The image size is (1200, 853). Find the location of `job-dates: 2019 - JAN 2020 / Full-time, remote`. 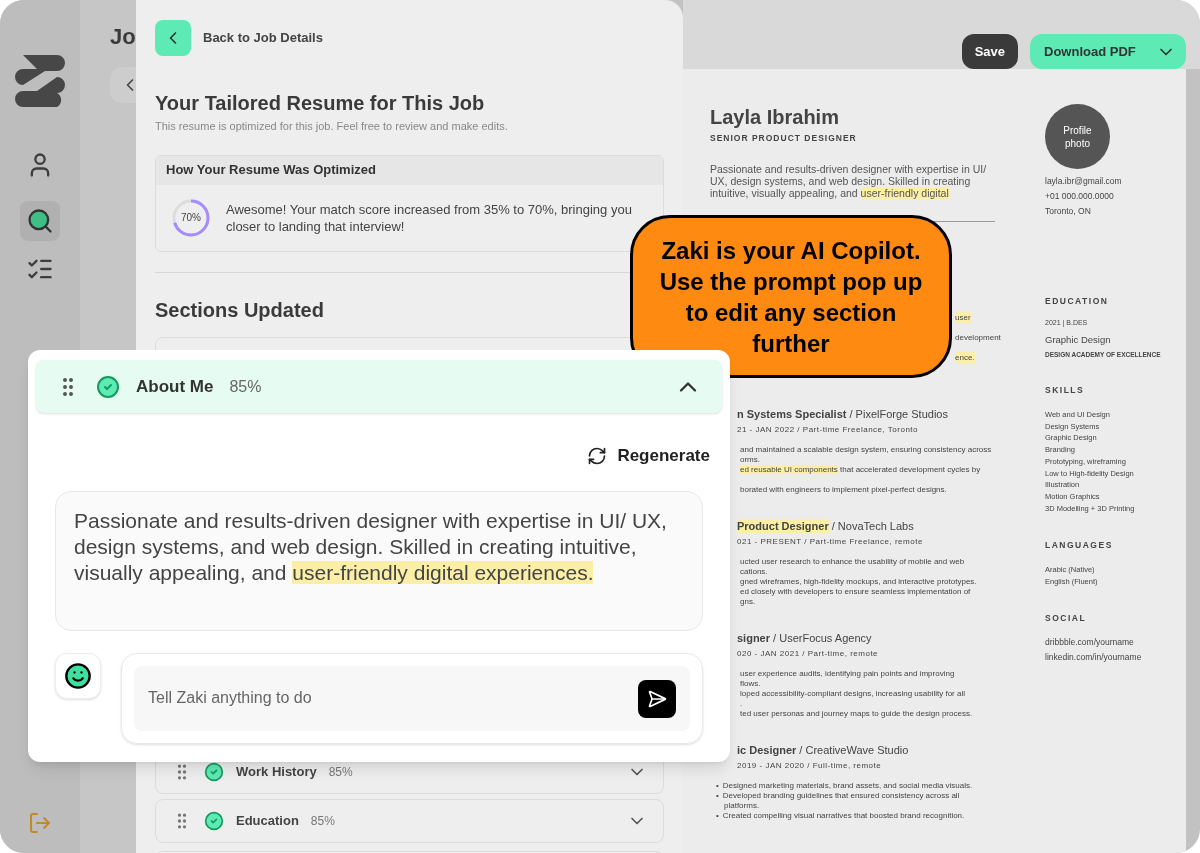

job-dates: 2019 - JAN 2020 / Full-time, remote is located at coordinates (809, 765).